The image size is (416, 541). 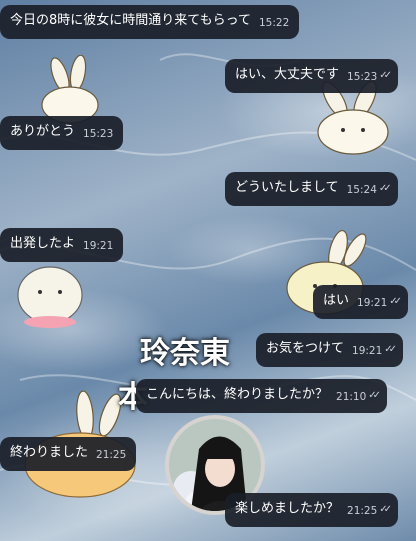 I want to click on message-bubble: ありがとう 15:23, so click(x=62, y=133).